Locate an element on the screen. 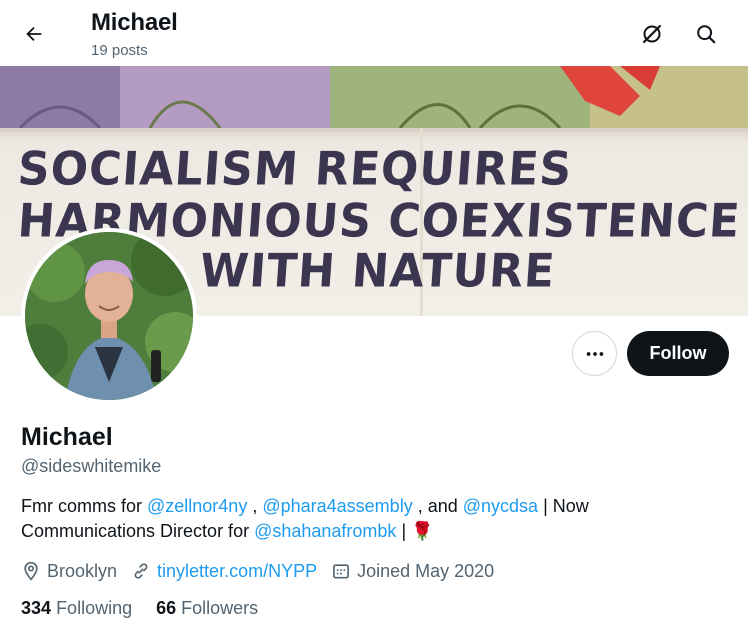 This screenshot has height=629, width=748. followers-link: 66 Followers is located at coordinates (207, 608).